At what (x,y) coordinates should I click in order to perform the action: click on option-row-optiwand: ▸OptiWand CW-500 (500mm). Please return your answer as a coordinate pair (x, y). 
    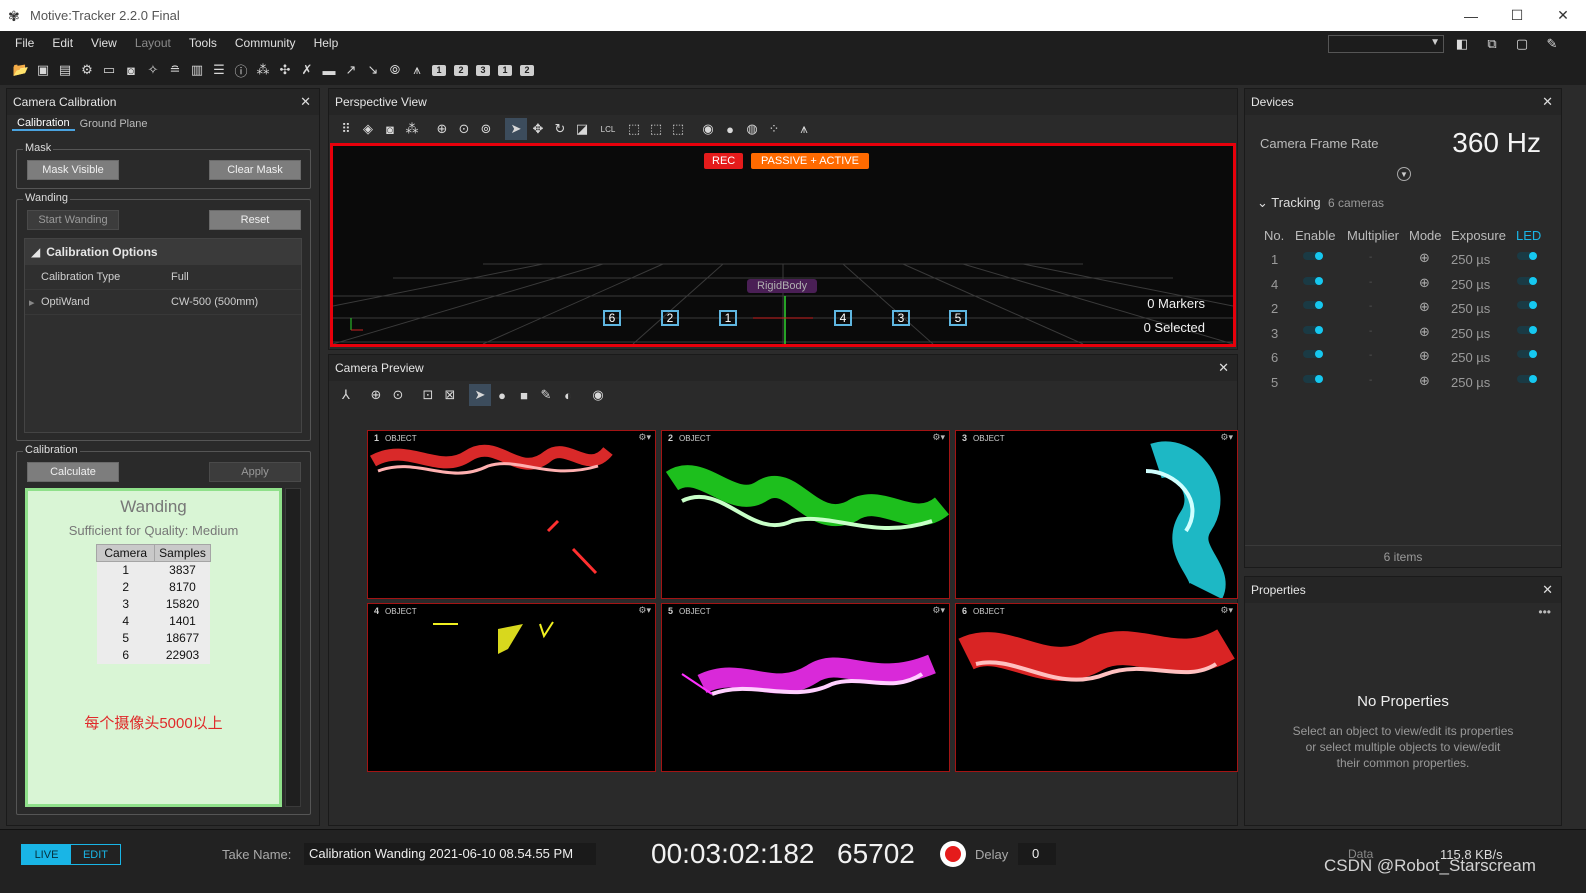
    Looking at the image, I should click on (163, 302).